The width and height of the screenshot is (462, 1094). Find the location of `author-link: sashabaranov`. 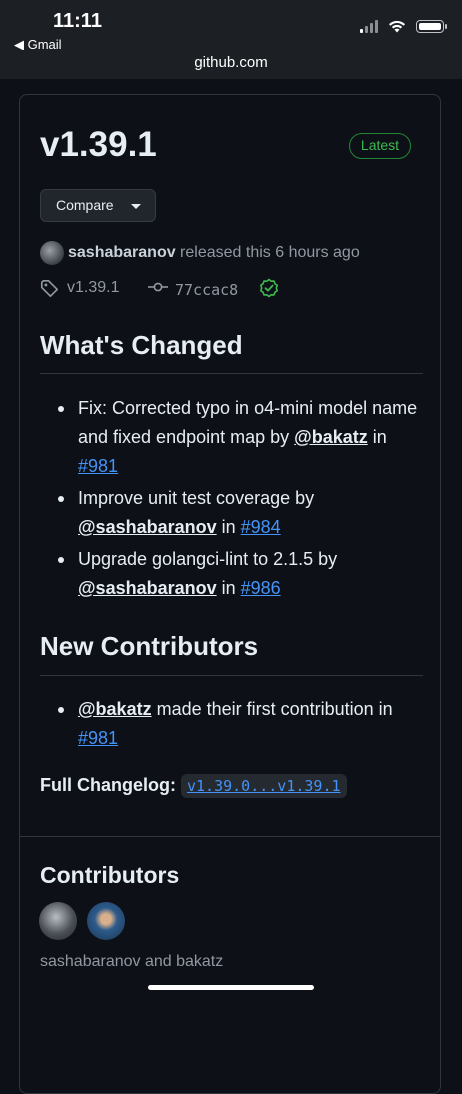

author-link: sashabaranov is located at coordinates (122, 252).